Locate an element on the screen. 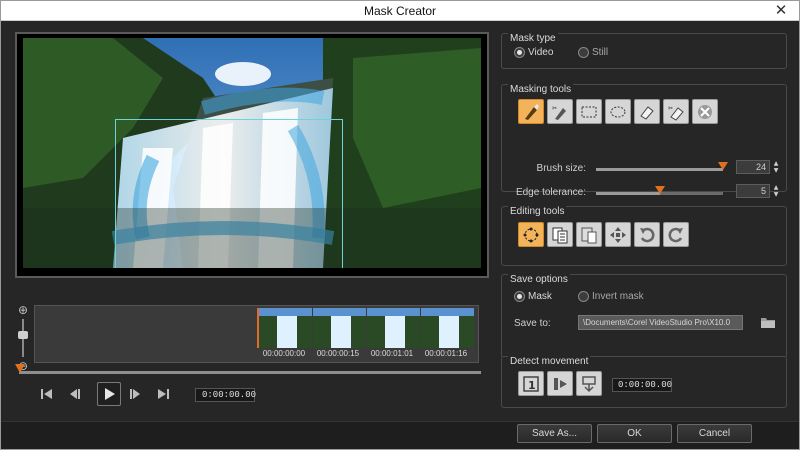  editing-tools-panel: Editing tools is located at coordinates (644, 236).